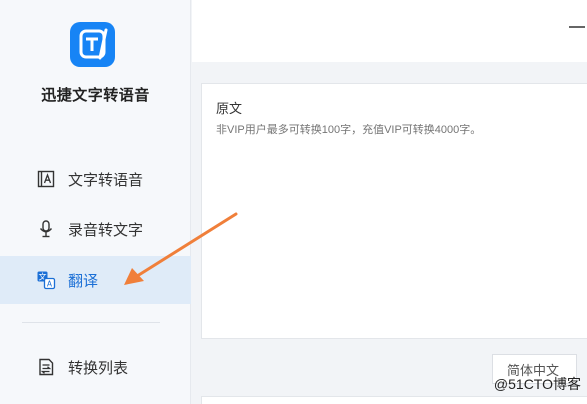 This screenshot has width=587, height=404. Describe the element at coordinates (46, 229) in the screenshot. I see `microphone-icon` at that location.